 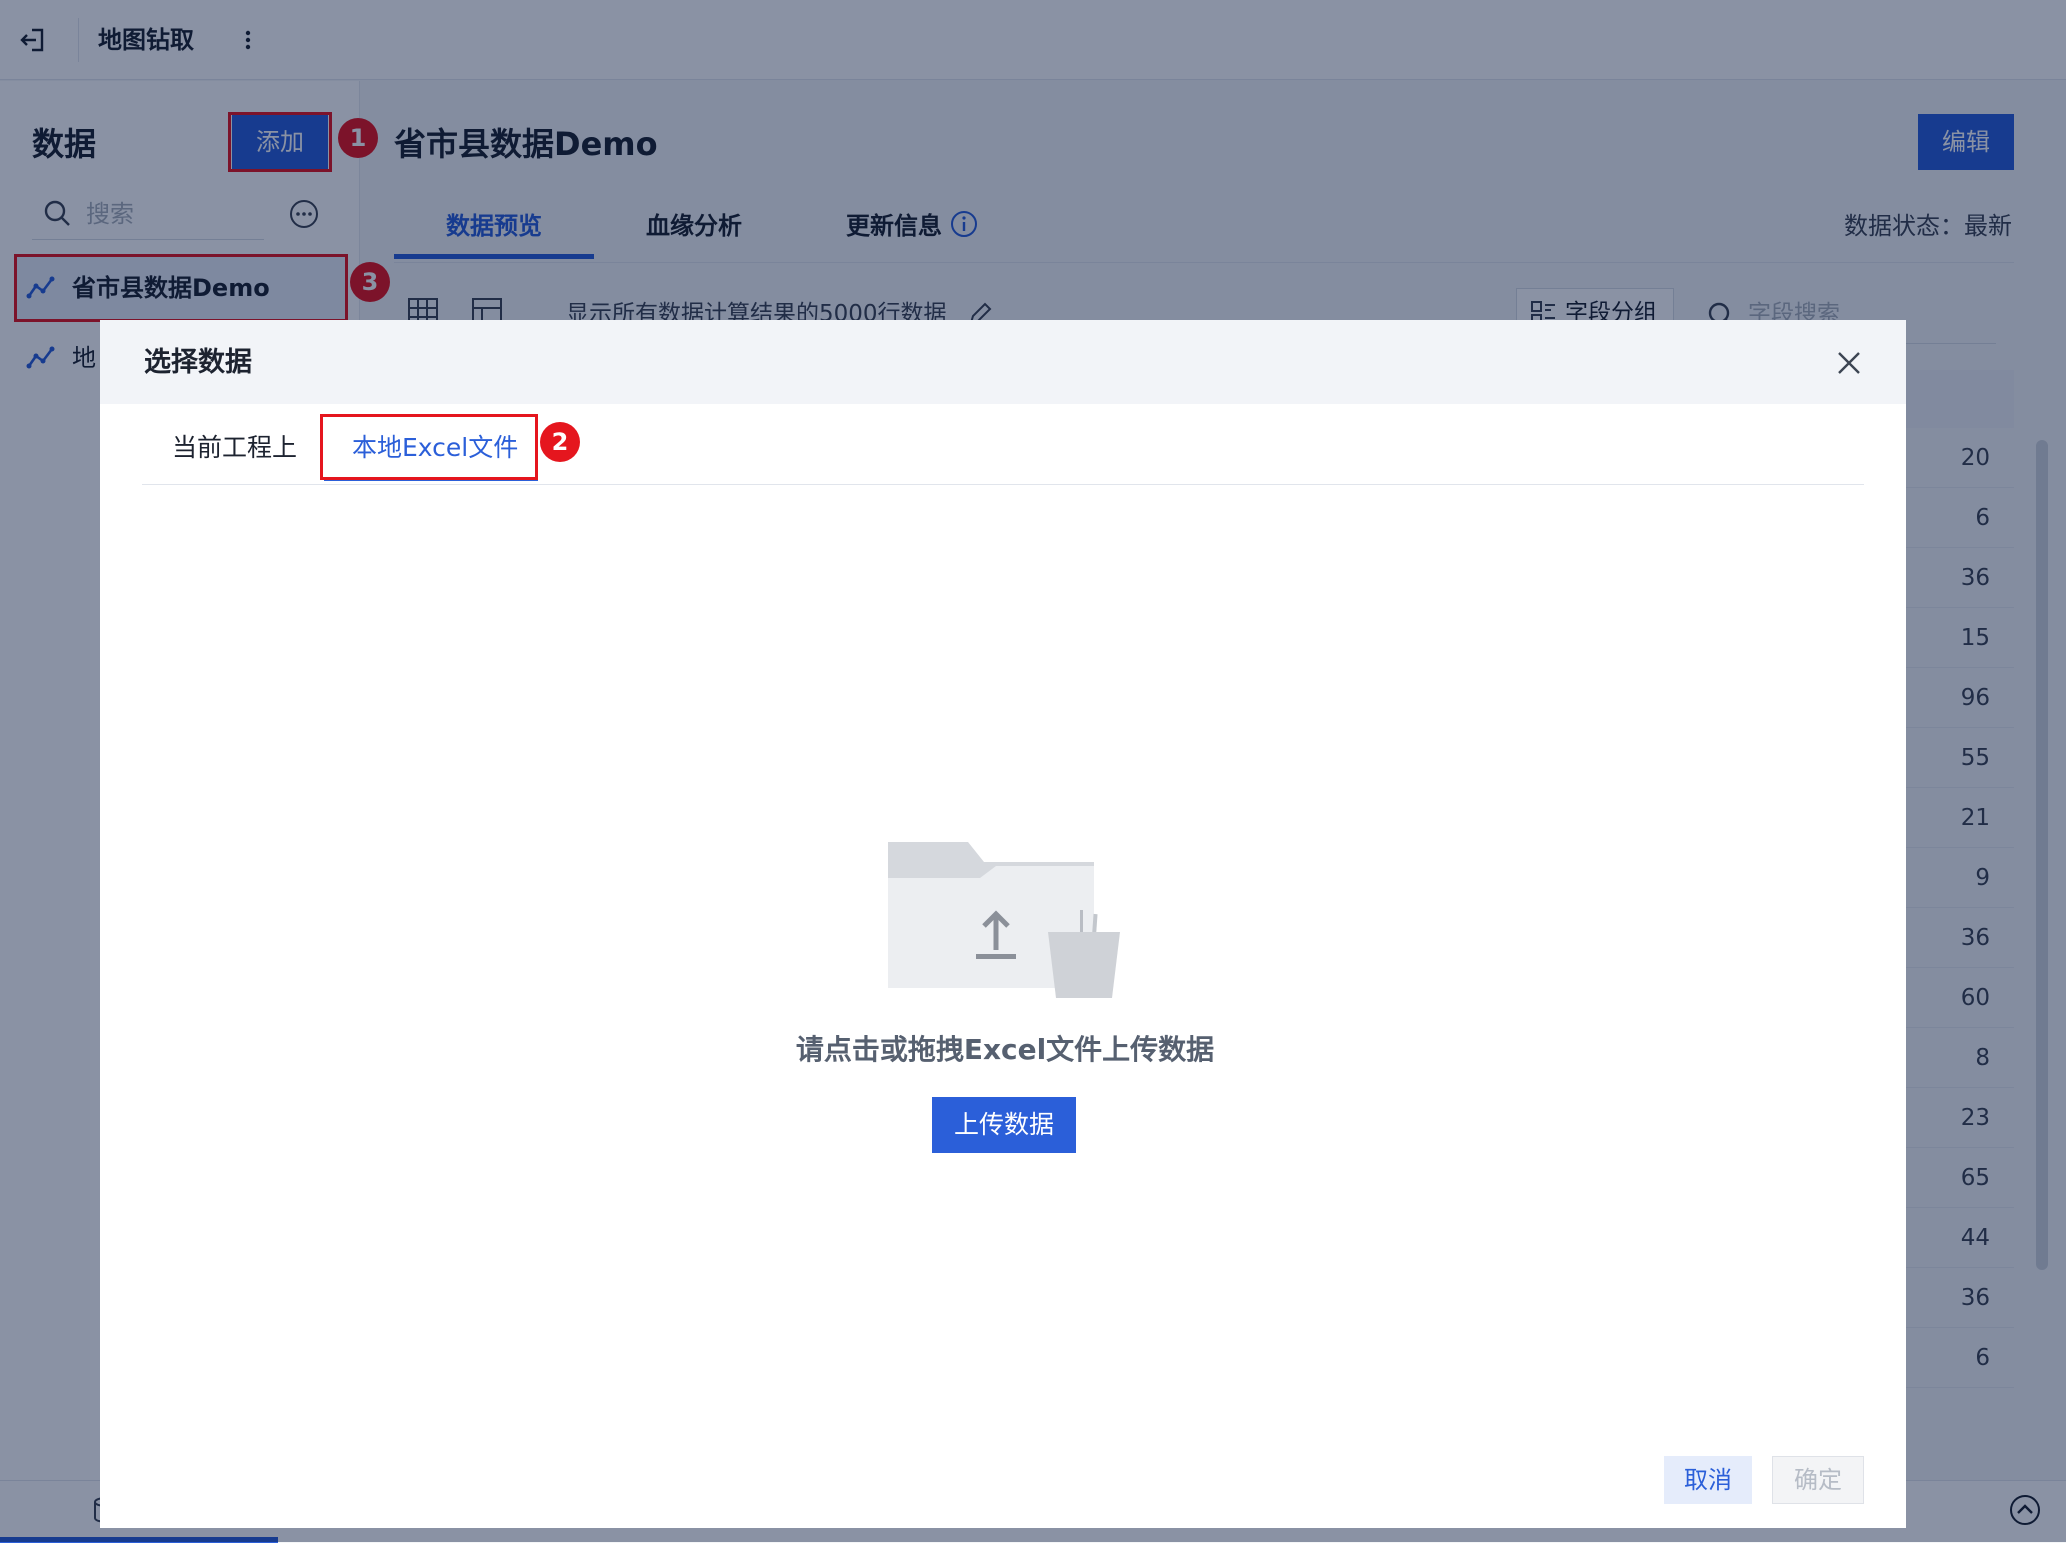 I want to click on upload-data-button: 上传数据, so click(x=1004, y=1125).